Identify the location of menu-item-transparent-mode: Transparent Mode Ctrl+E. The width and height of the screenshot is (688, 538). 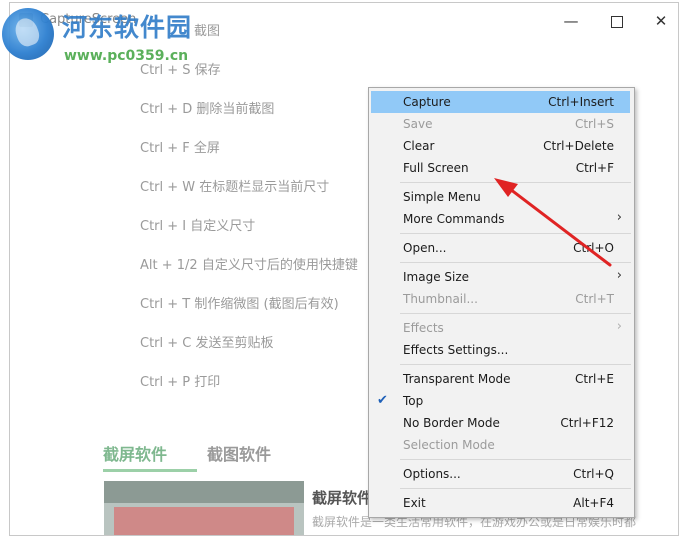
(500, 379).